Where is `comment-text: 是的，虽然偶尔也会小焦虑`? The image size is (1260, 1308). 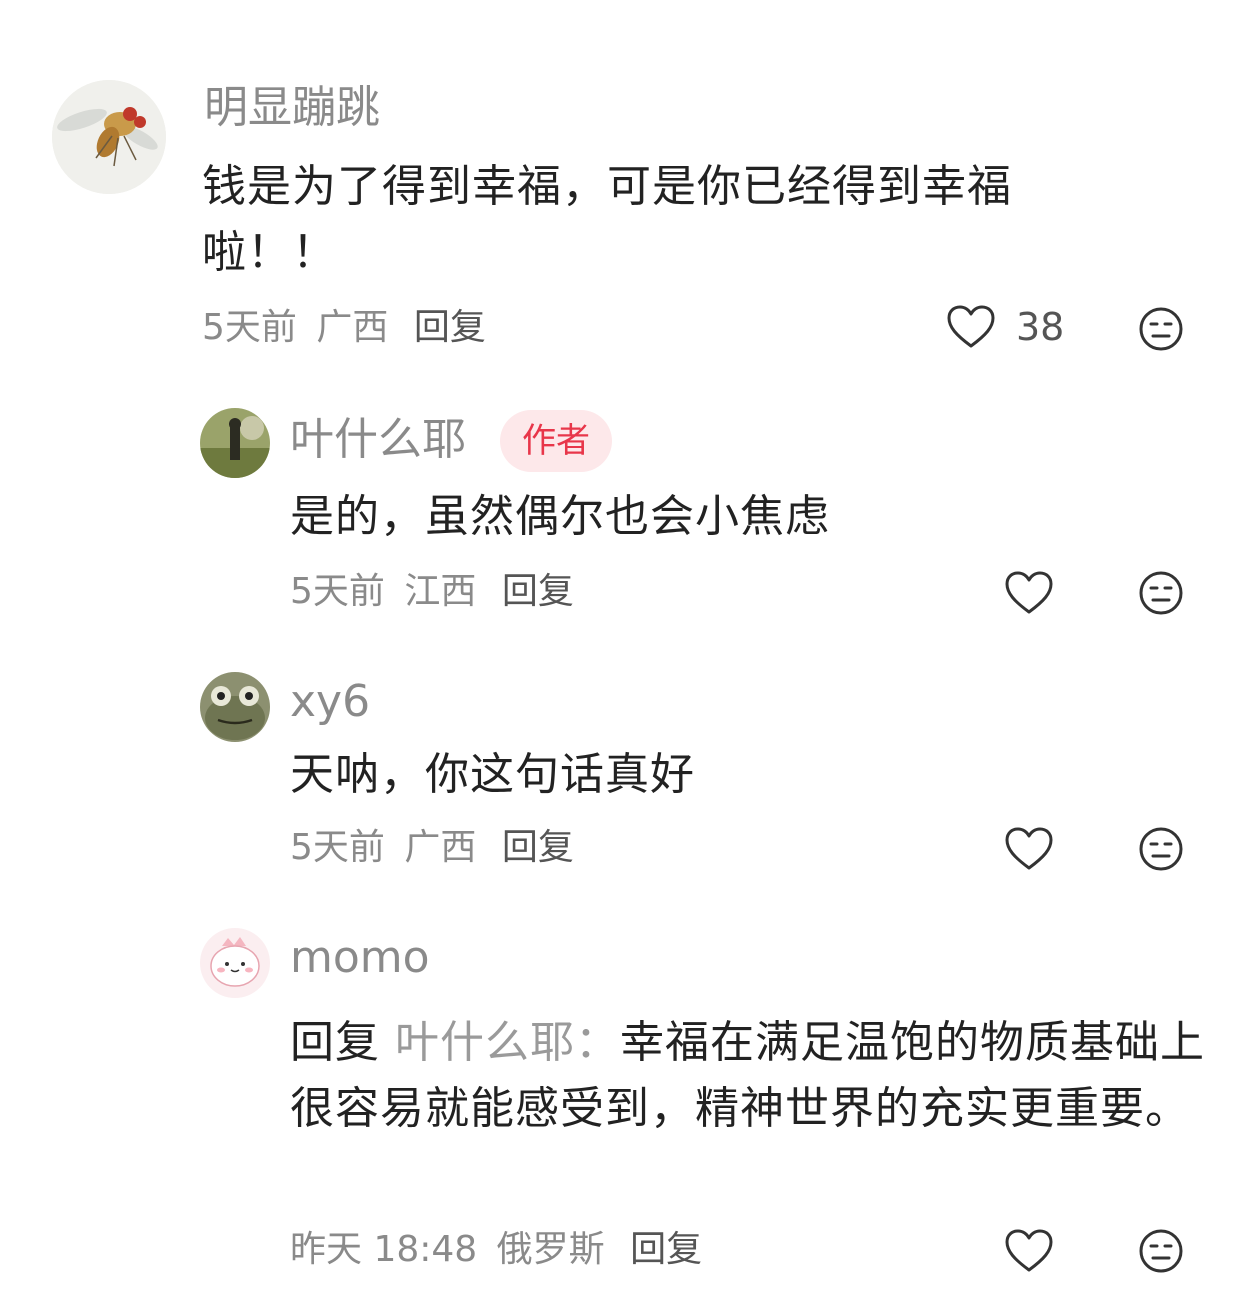
comment-text: 是的，虽然偶尔也会小焦虑 is located at coordinates (560, 516).